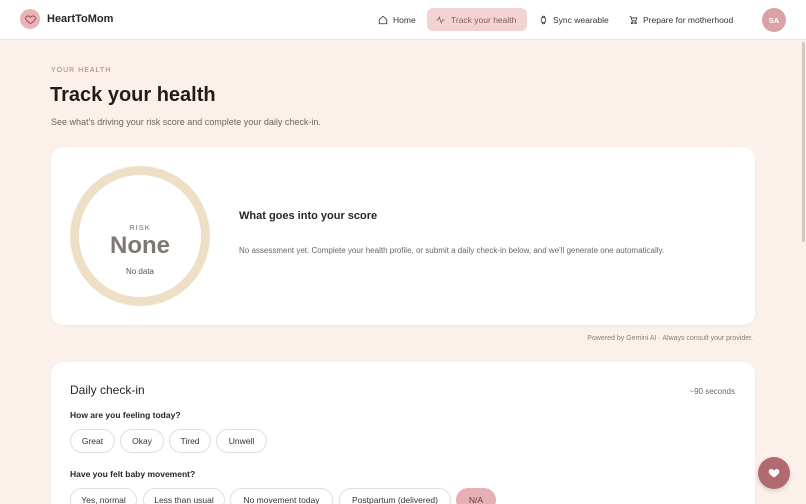  Describe the element at coordinates (92, 441) in the screenshot. I see `feeling-option-great: Great` at that location.